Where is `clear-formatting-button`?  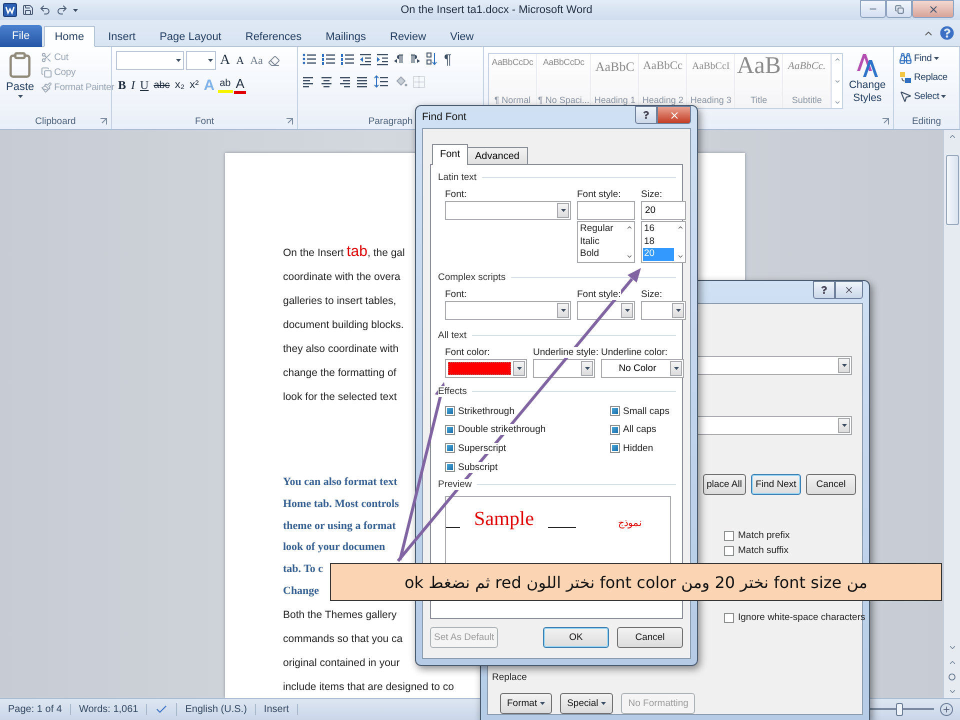
clear-formatting-button is located at coordinates (273, 60).